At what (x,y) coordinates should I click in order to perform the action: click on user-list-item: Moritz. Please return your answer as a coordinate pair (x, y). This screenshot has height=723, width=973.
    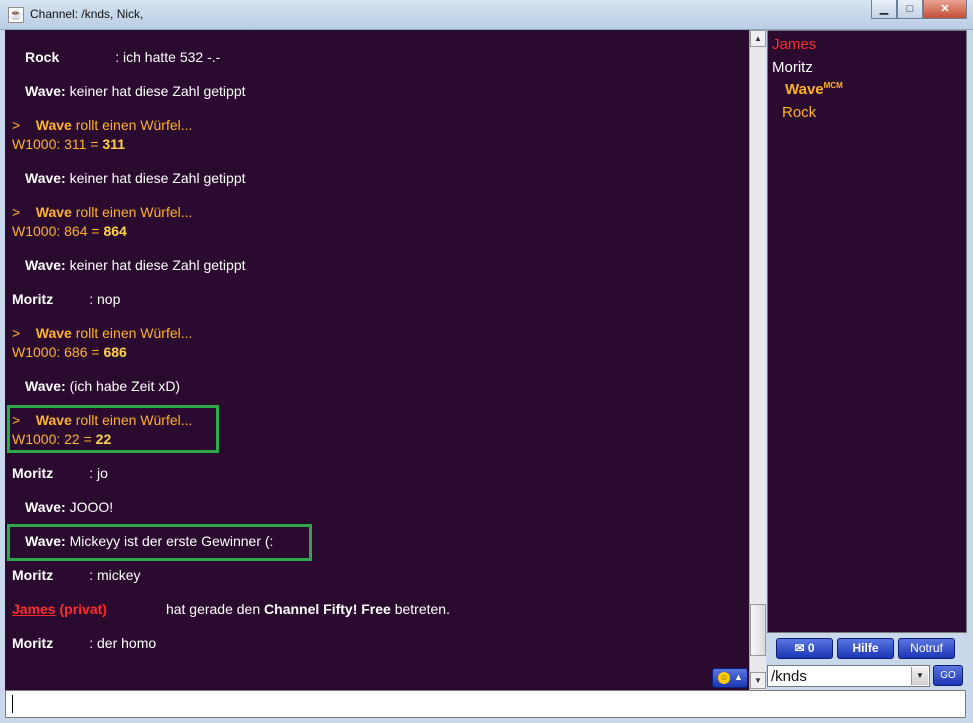
    Looking at the image, I should click on (792, 67).